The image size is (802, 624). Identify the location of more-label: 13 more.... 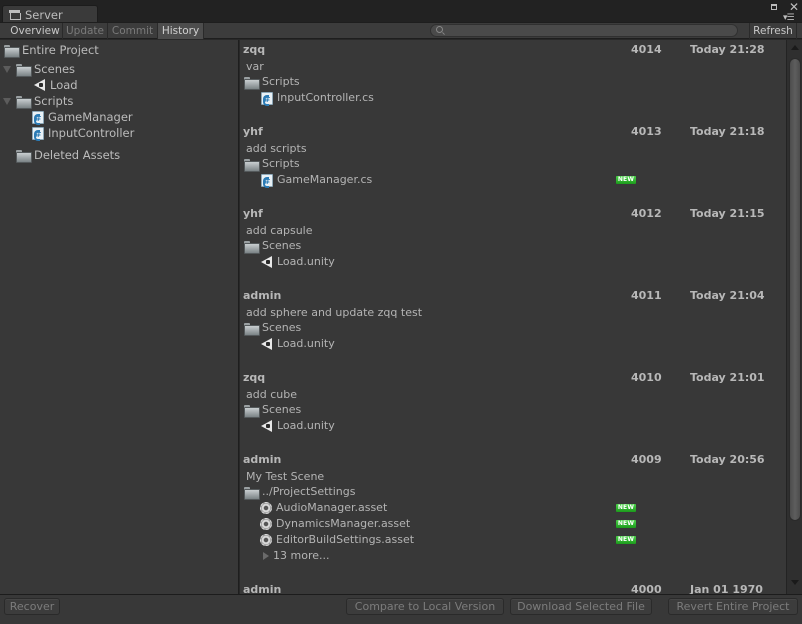
(301, 555).